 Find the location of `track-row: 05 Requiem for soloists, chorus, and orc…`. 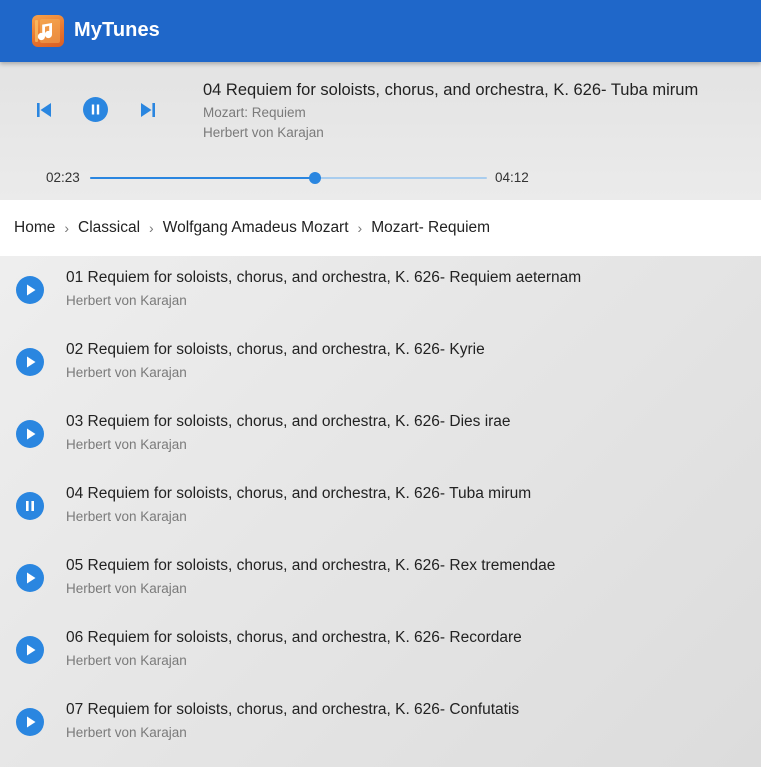

track-row: 05 Requiem for soloists, chorus, and orc… is located at coordinates (380, 568).